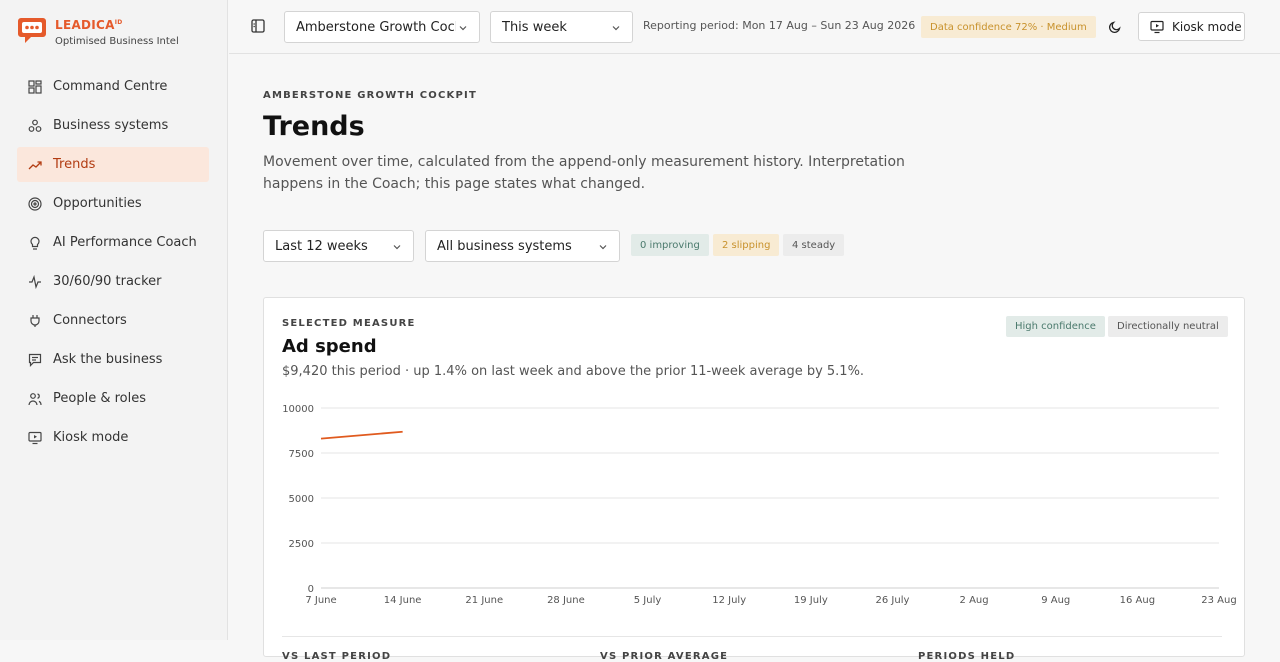 This screenshot has height=662, width=1280. Describe the element at coordinates (1055, 600) in the screenshot. I see `x-tick-label: 9 Aug` at that location.